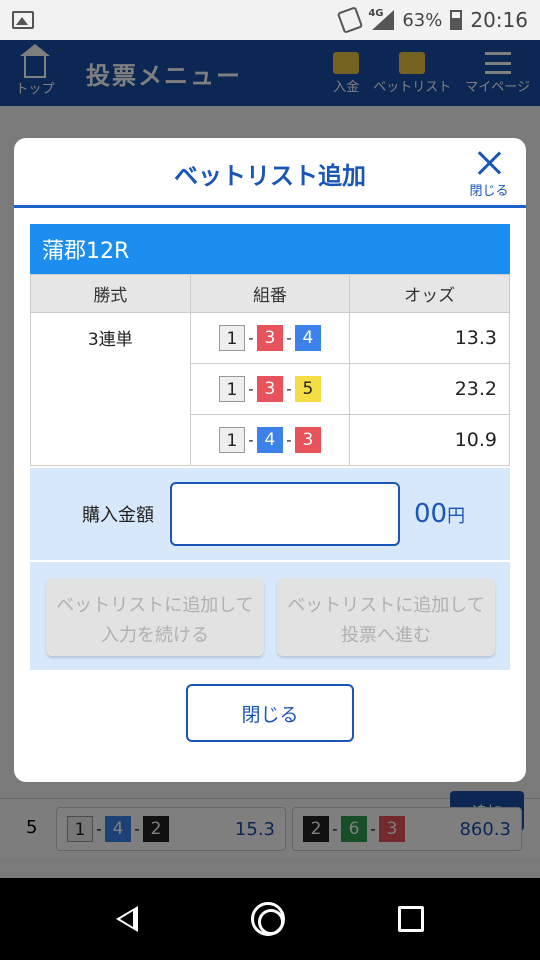 This screenshot has height=960, width=540. I want to click on header-odds: オッズ, so click(429, 293).